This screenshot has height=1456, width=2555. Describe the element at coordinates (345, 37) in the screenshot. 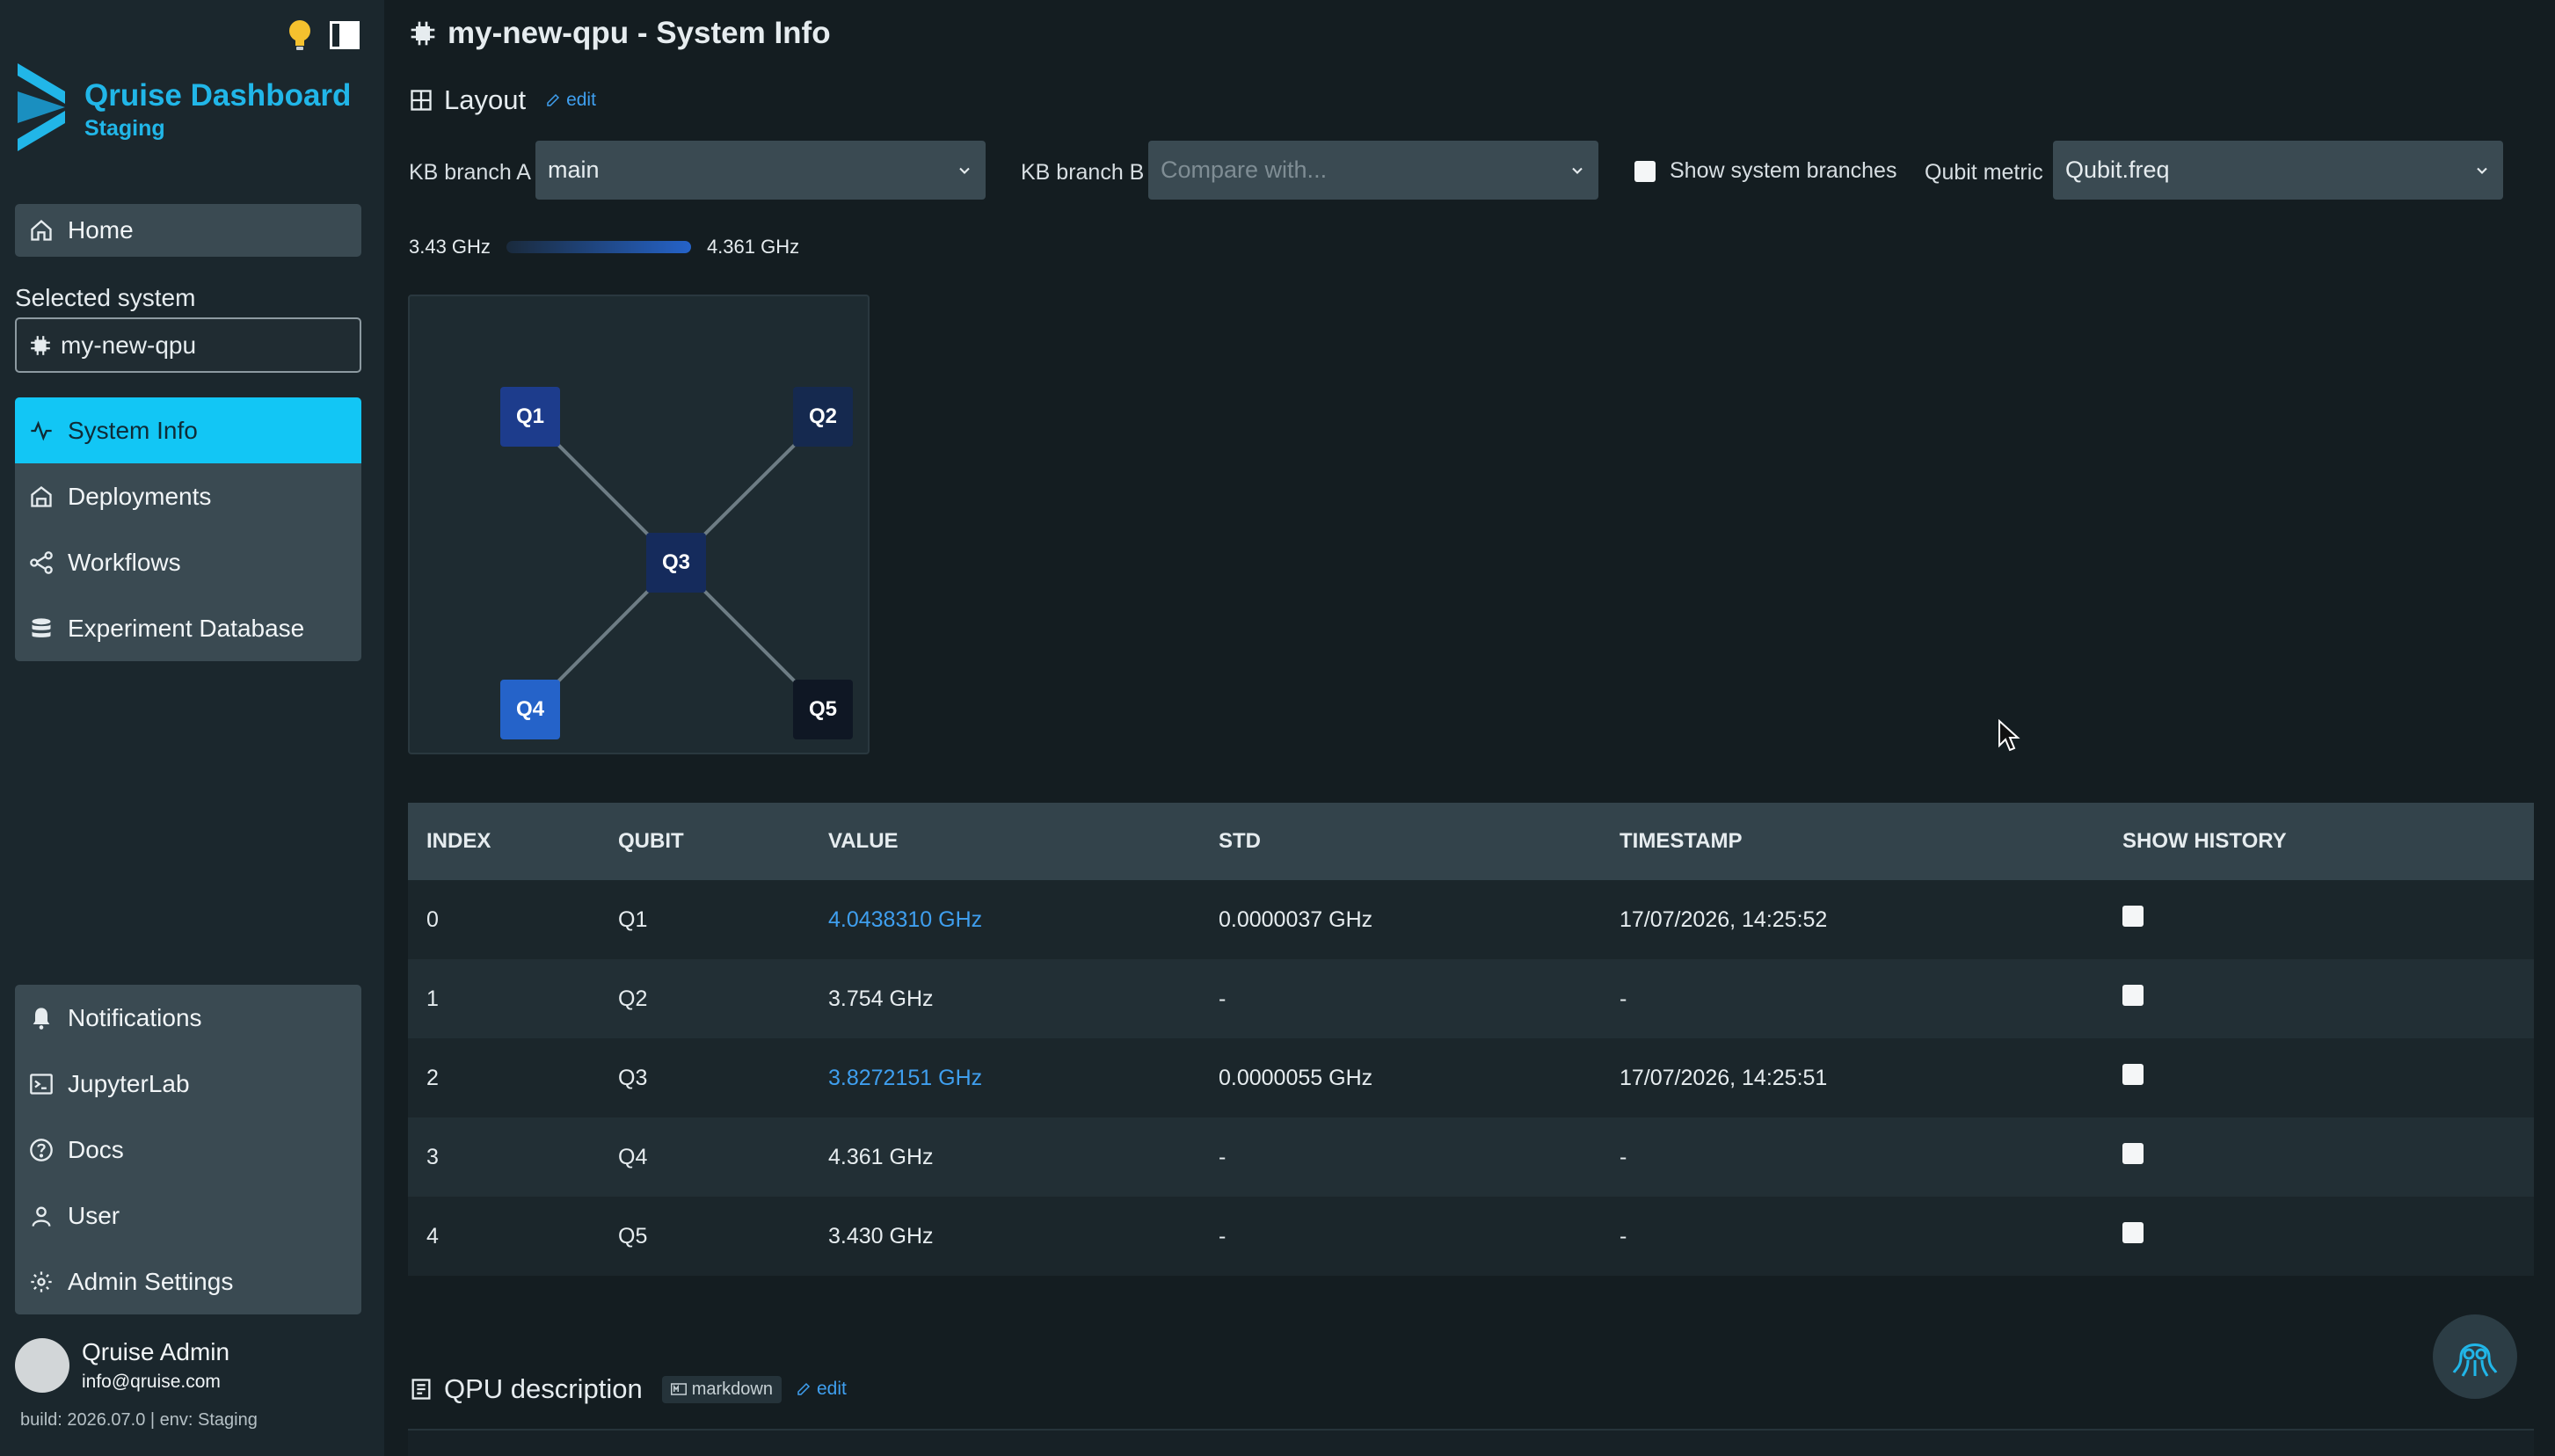

I see `sidebar-toggle-icon` at that location.